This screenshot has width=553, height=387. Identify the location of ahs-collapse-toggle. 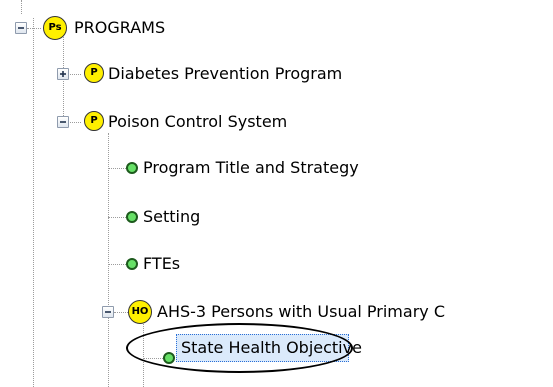
(108, 312).